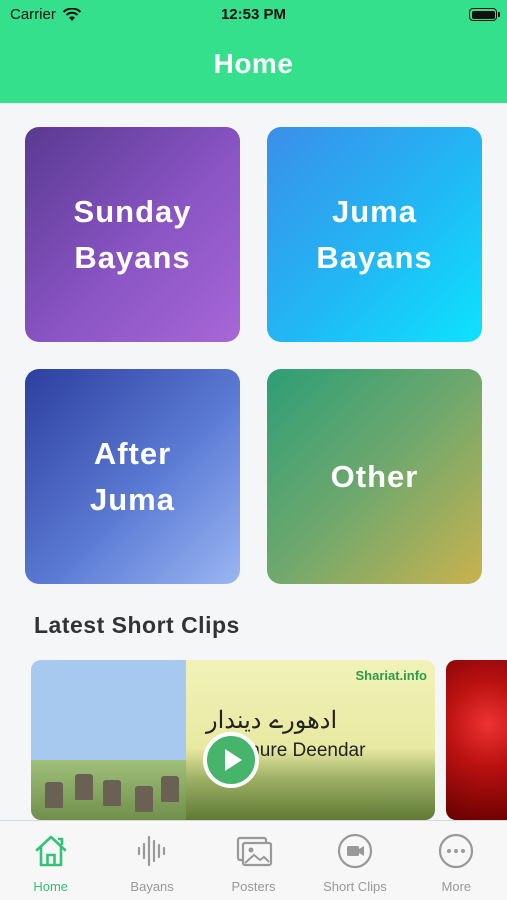  I want to click on tab-short-clips: Short Clips, so click(354, 860).